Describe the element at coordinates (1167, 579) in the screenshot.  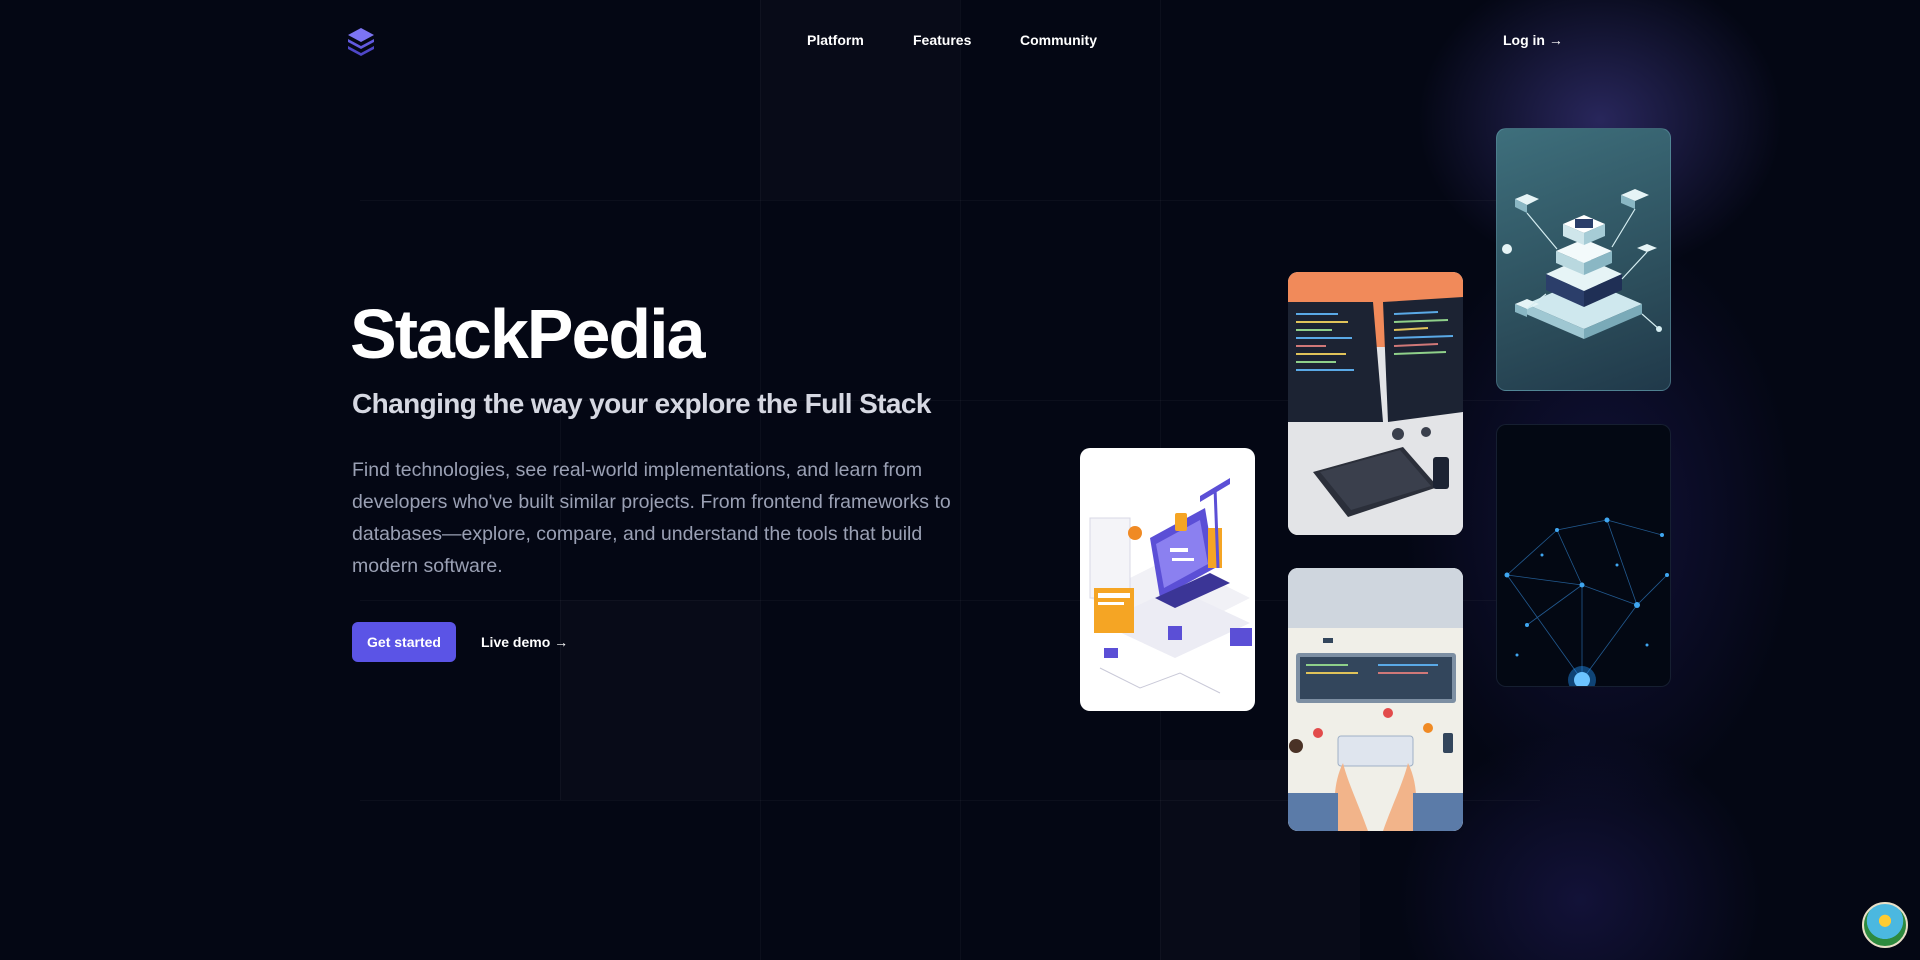
I see `gallery-image-isometric-workspace` at that location.